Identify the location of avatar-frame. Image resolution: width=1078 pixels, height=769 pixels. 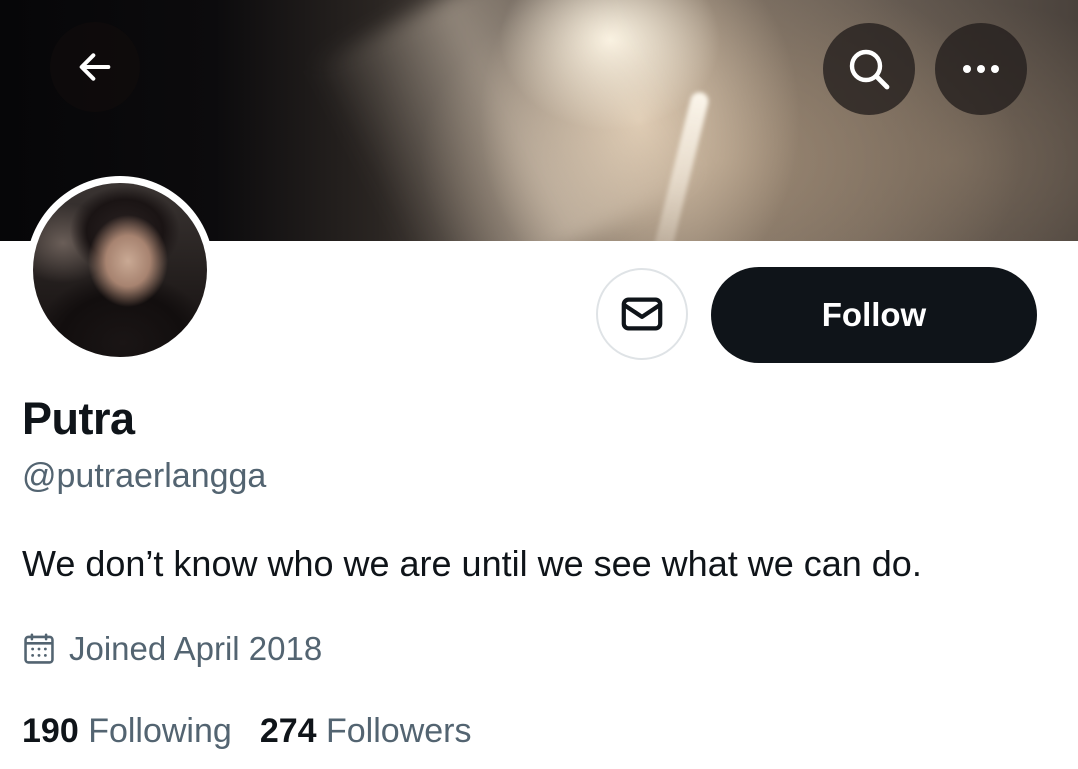
(120, 270).